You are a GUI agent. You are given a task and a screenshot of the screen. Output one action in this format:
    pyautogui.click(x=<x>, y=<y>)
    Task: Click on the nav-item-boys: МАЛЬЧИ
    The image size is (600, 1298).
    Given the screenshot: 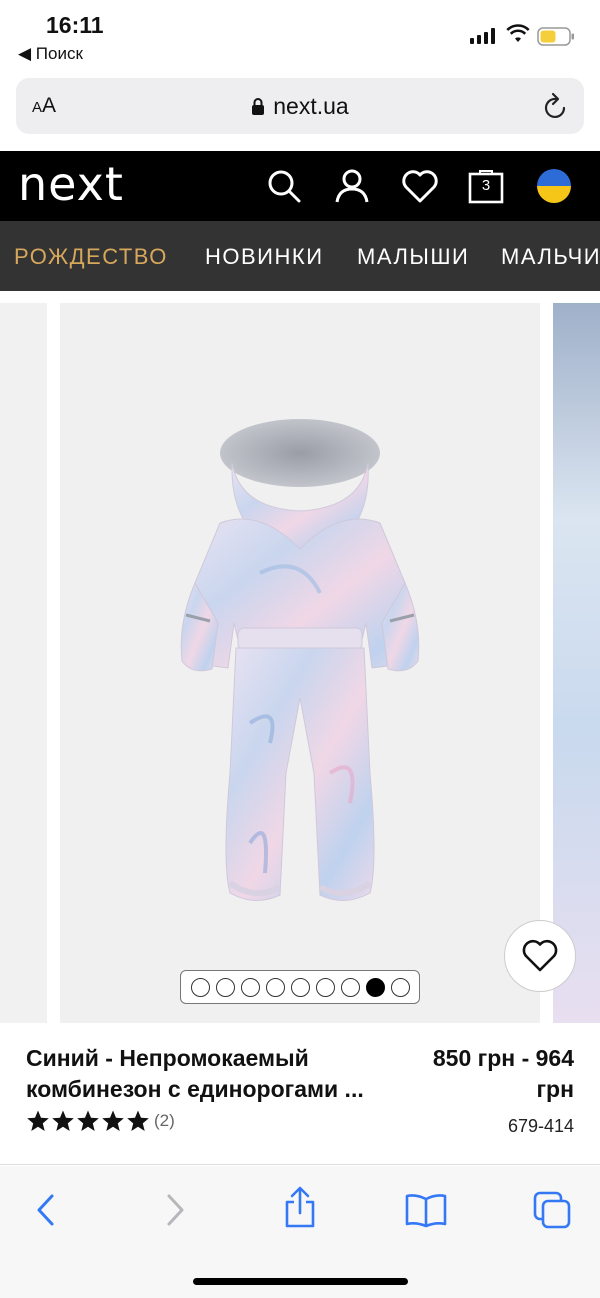 What is the action you would take?
    pyautogui.click(x=550, y=257)
    